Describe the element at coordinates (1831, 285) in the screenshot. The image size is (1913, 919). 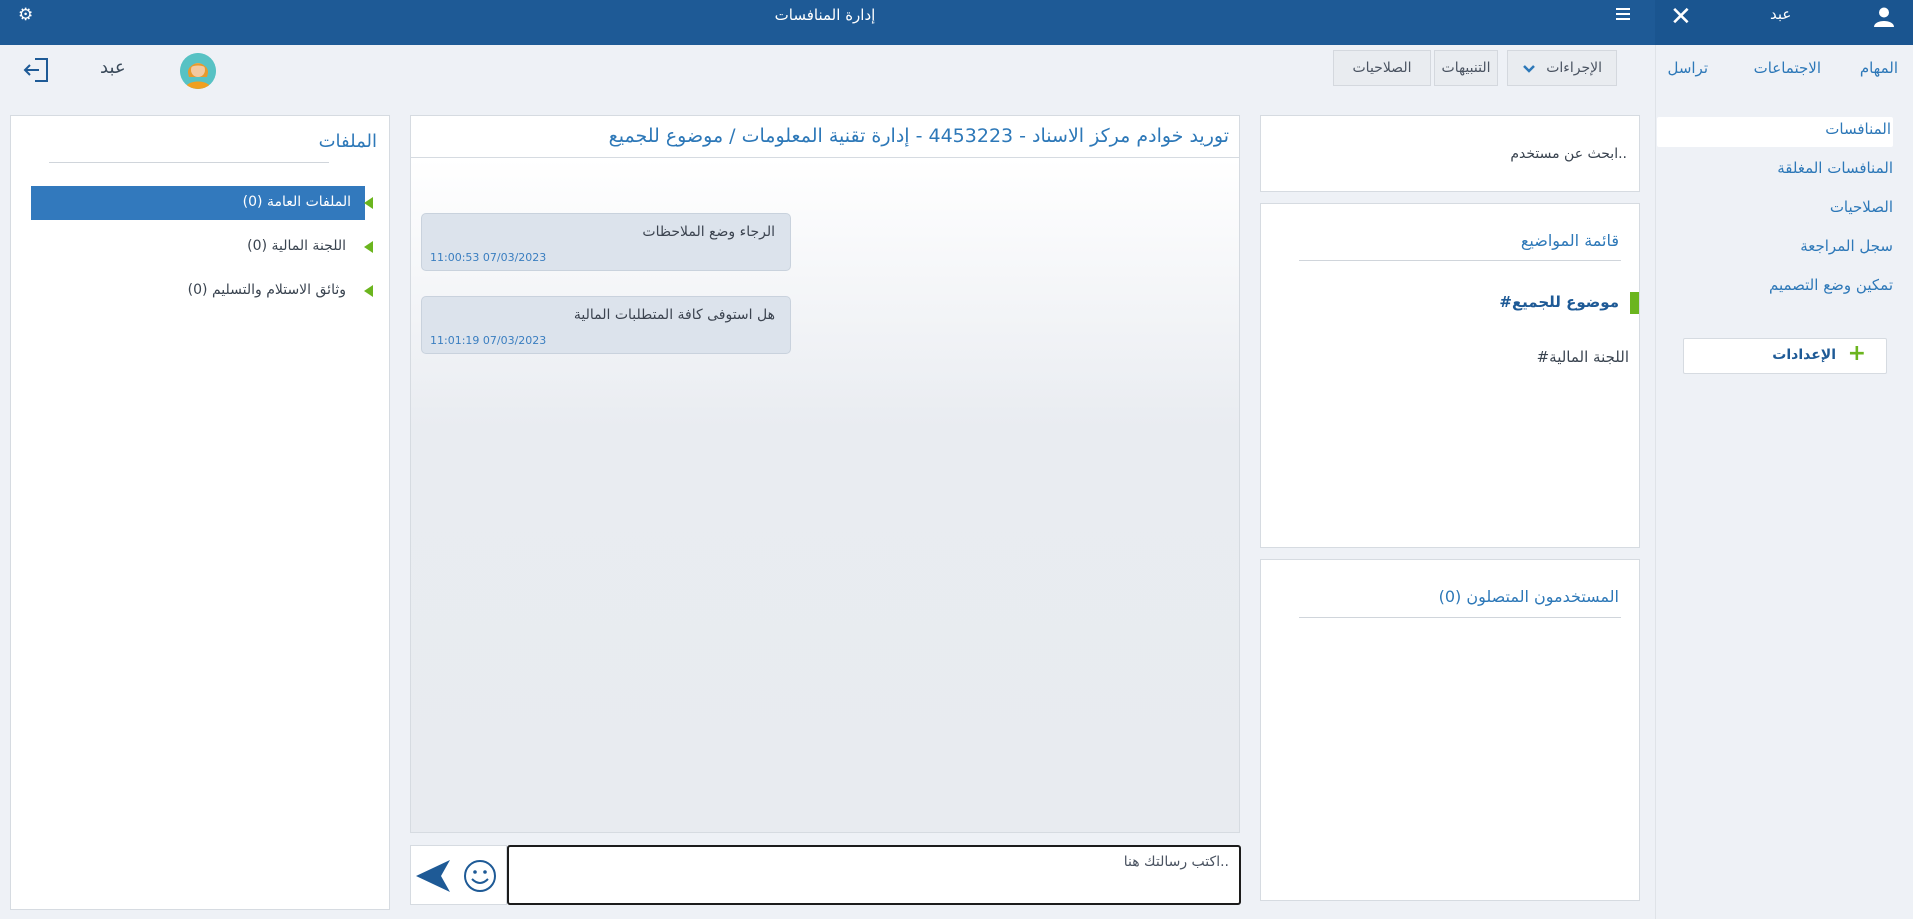
I see `sidebar-item-design-mode: تمكين وضع التصميم` at that location.